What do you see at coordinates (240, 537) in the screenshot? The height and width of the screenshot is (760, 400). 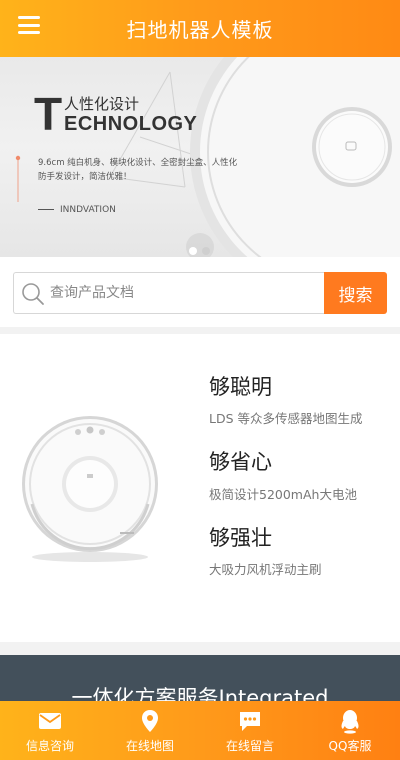 I see `feature-title: 够强壮` at bounding box center [240, 537].